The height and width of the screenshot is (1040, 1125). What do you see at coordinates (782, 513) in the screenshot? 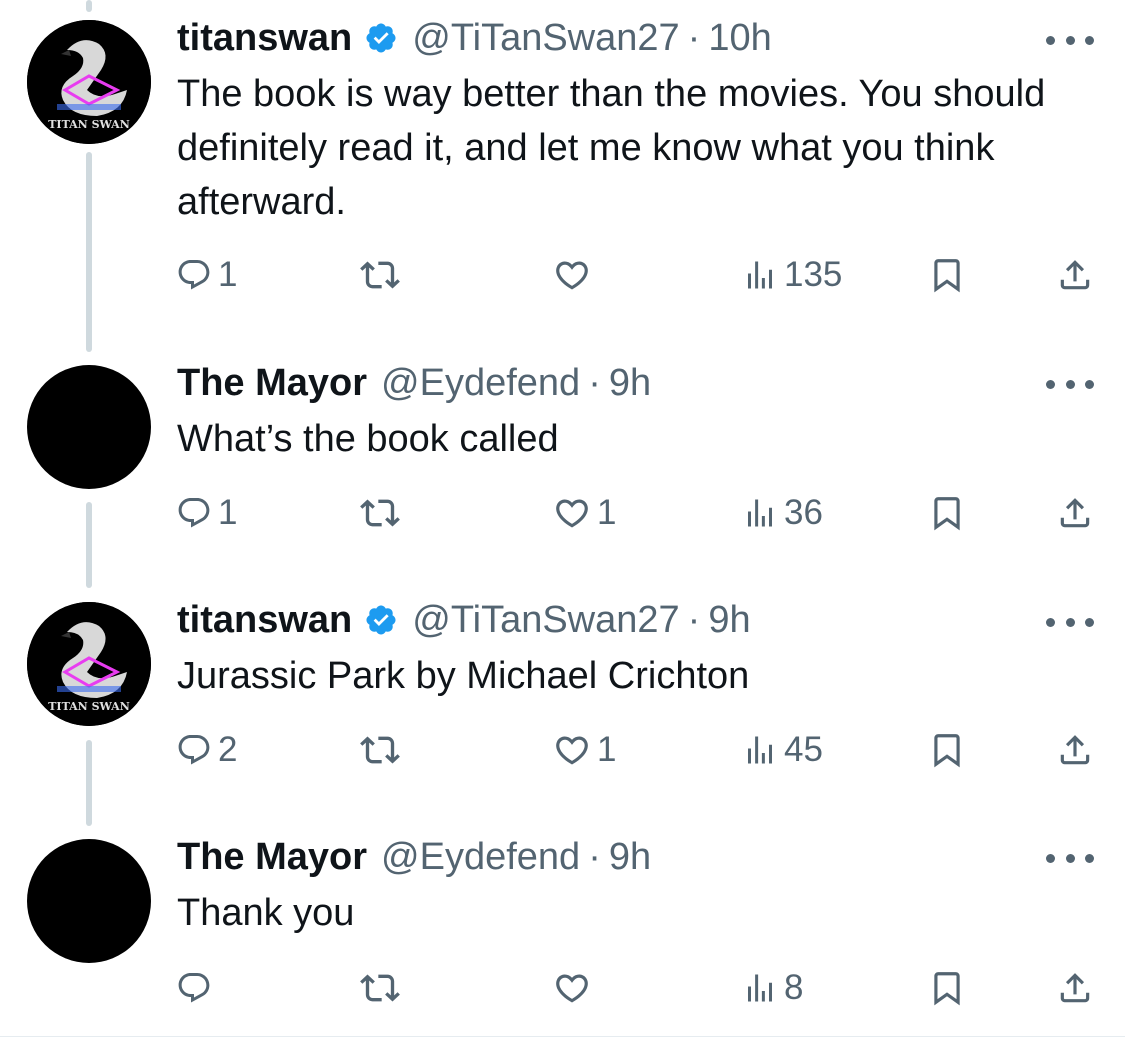
I see `views-button: 36` at bounding box center [782, 513].